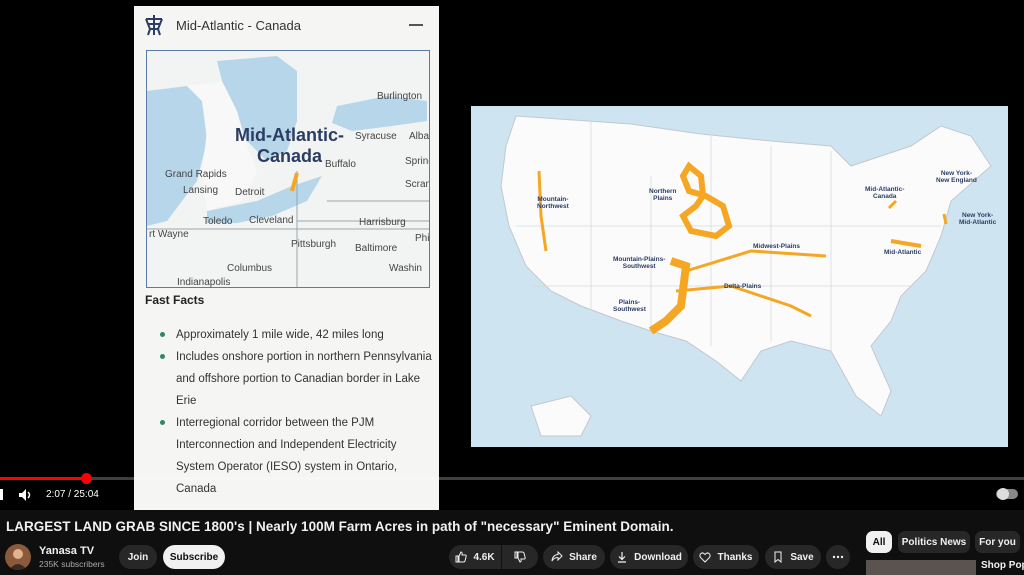 This screenshot has width=1024, height=575. I want to click on fast-facts-heading: Fast Facts, so click(175, 300).